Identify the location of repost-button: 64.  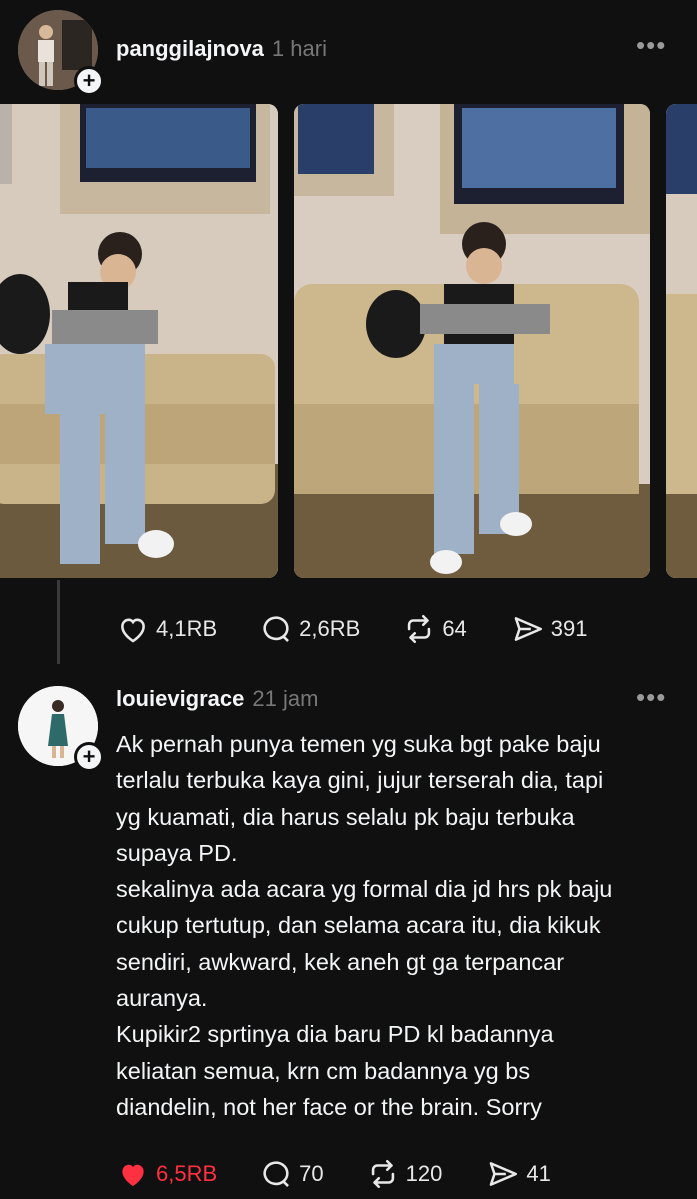
(434, 629).